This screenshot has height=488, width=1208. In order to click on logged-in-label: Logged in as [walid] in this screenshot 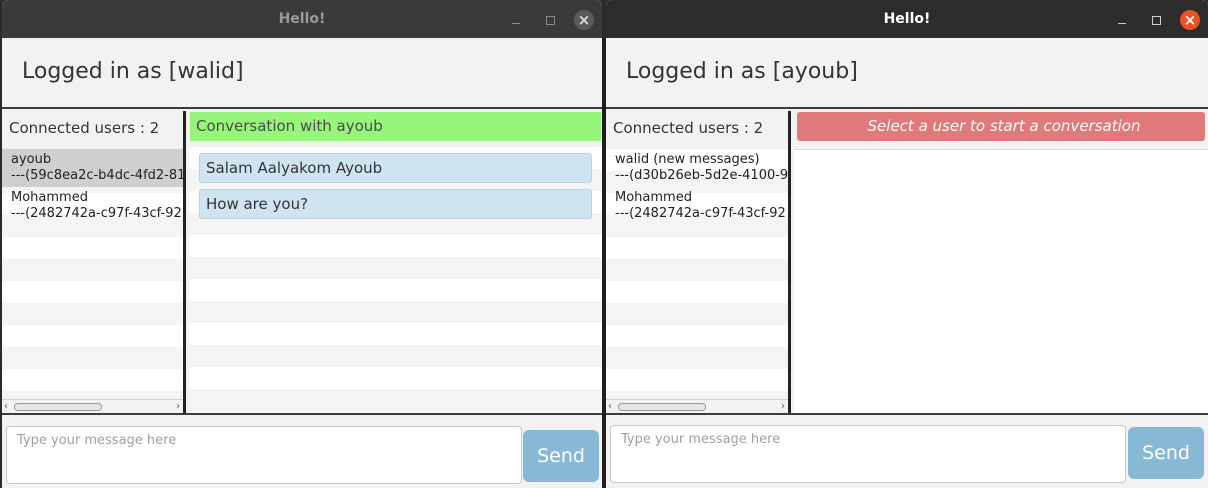, I will do `click(133, 71)`.